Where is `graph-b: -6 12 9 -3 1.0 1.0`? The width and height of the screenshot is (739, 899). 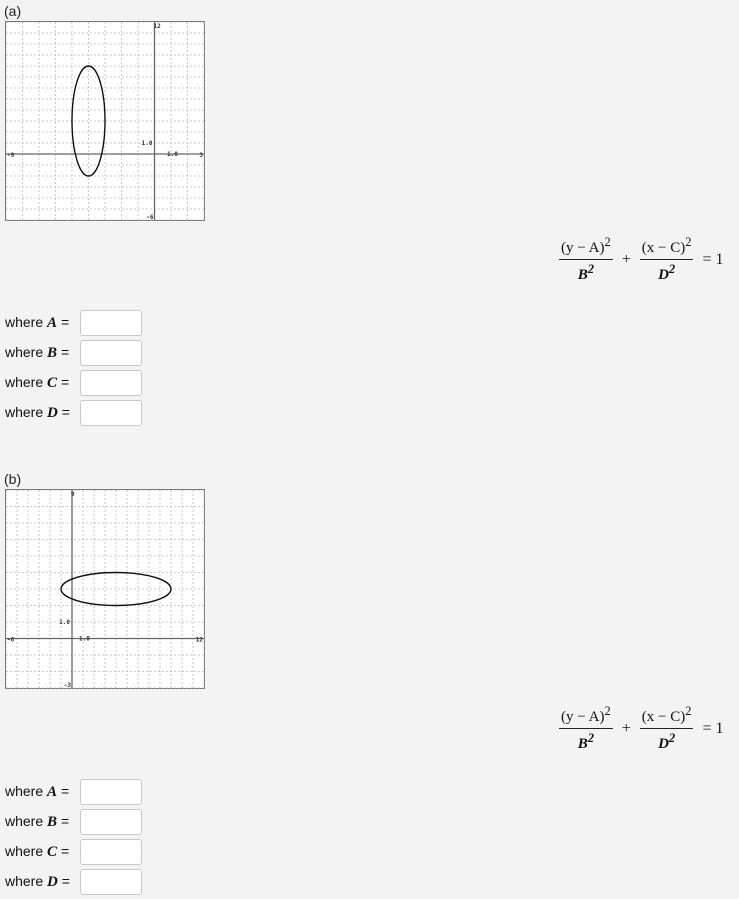
graph-b: -6 12 9 -3 1.0 1.0 is located at coordinates (105, 589).